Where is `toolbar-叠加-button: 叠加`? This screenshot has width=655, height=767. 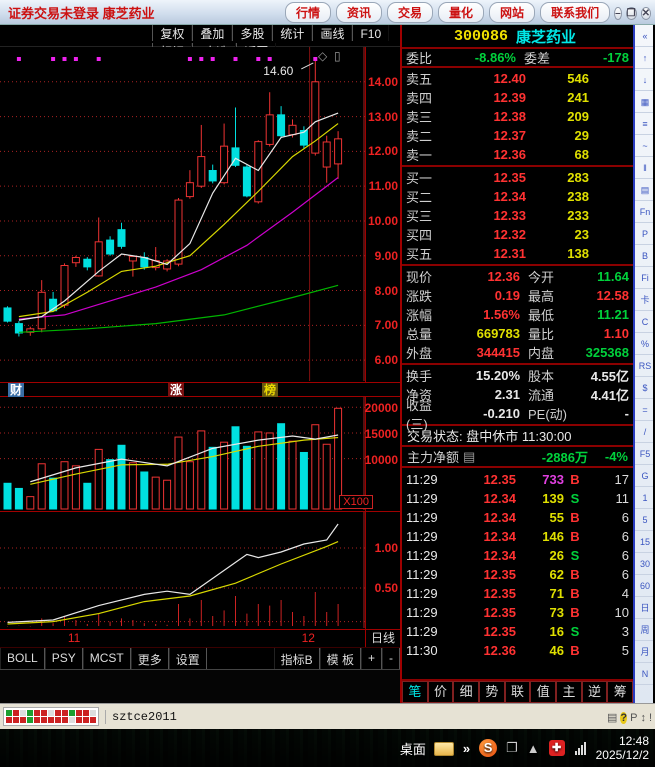
toolbar-叠加-button: 叠加 is located at coordinates (212, 33).